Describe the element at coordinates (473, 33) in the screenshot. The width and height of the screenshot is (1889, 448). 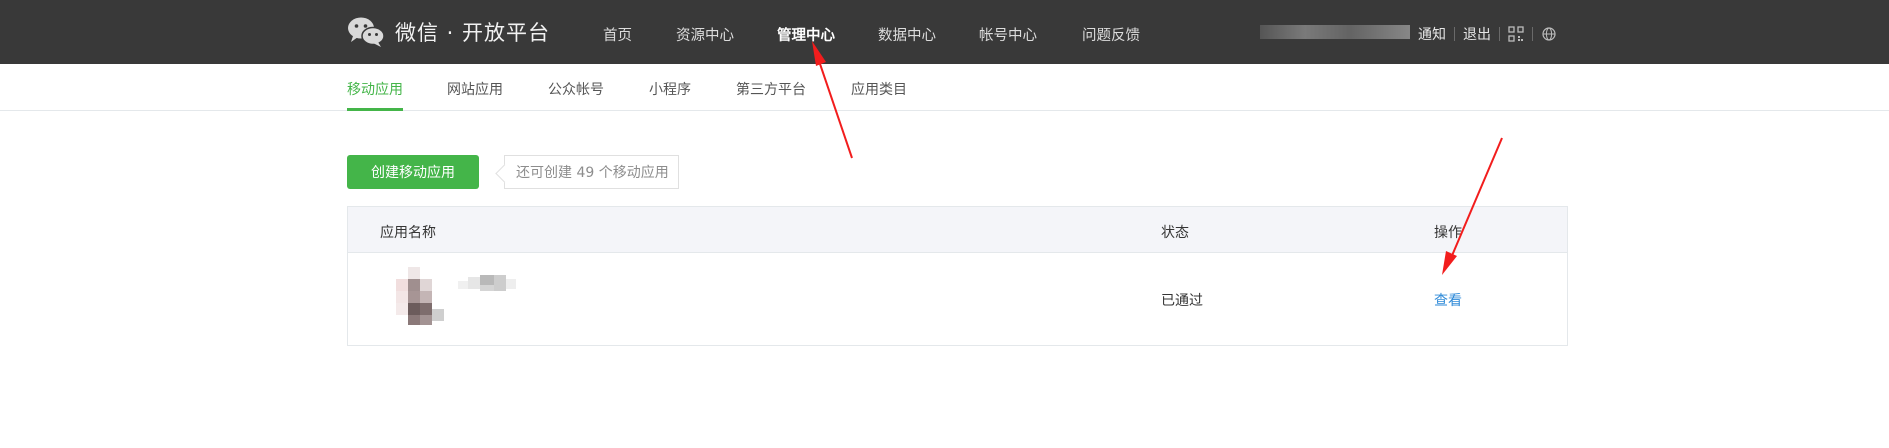
I see `brand-name: 微信 · 开放平台` at that location.